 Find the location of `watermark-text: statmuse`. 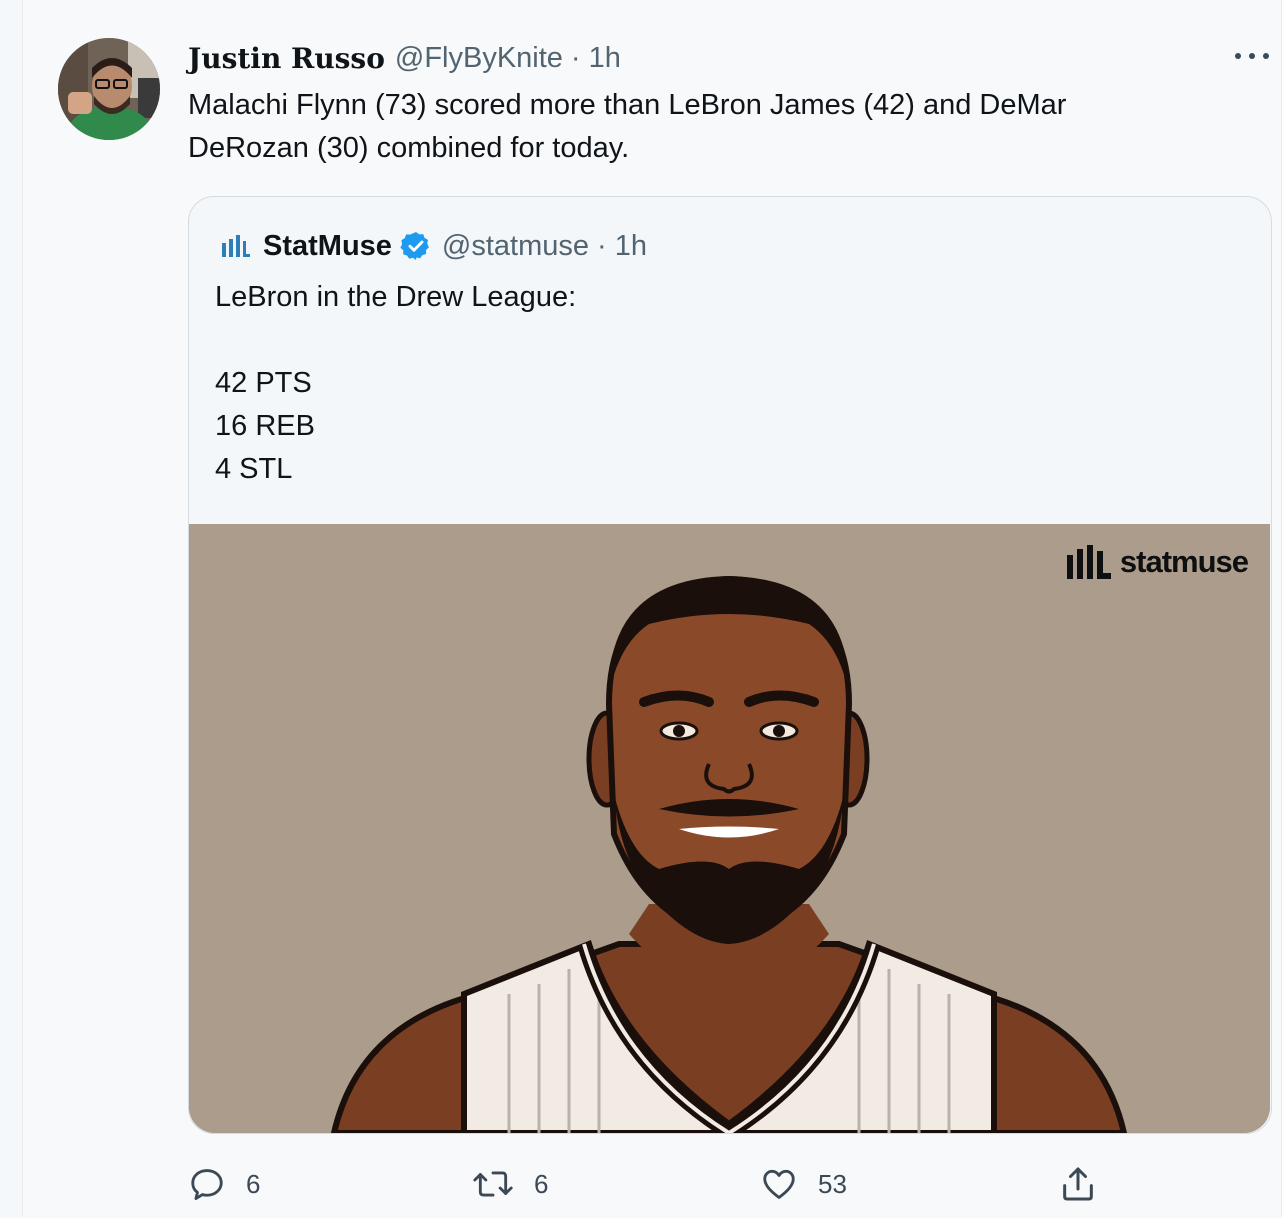

watermark-text: statmuse is located at coordinates (1184, 561).